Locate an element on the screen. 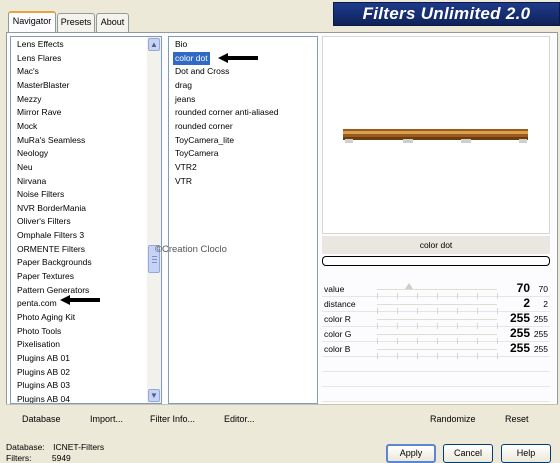 Image resolution: width=560 pixels, height=463 pixels. tab-navigator: Navigator is located at coordinates (32, 21).